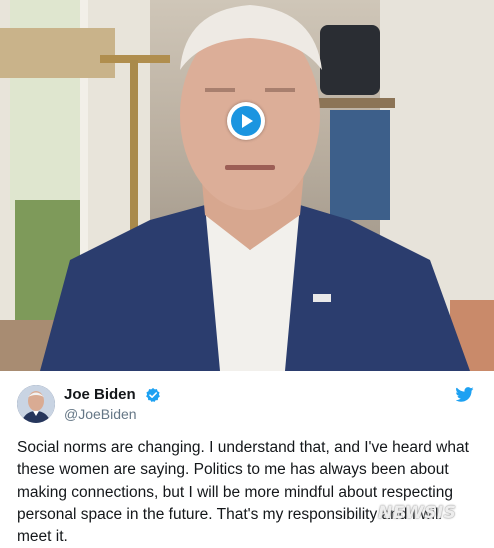 This screenshot has width=494, height=548. Describe the element at coordinates (100, 414) in the screenshot. I see `user-handle: @JoeBiden` at that location.